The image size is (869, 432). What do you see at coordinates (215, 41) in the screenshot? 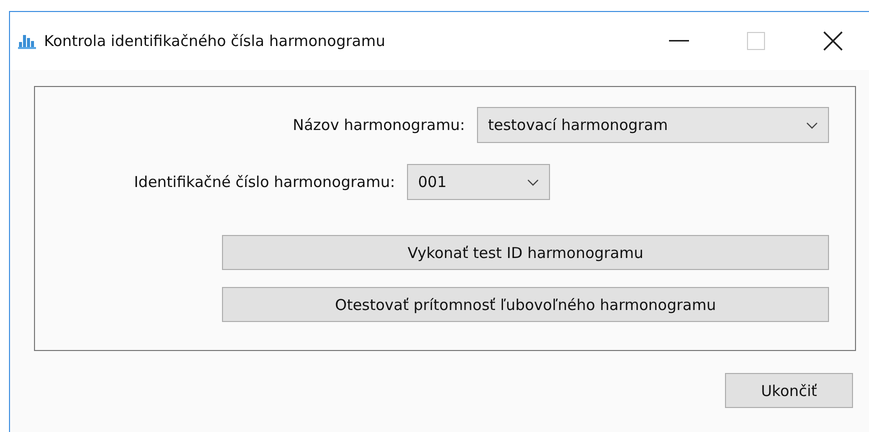
I see `window-title: Kontrola identifikačného čísla harmonogramu` at bounding box center [215, 41].